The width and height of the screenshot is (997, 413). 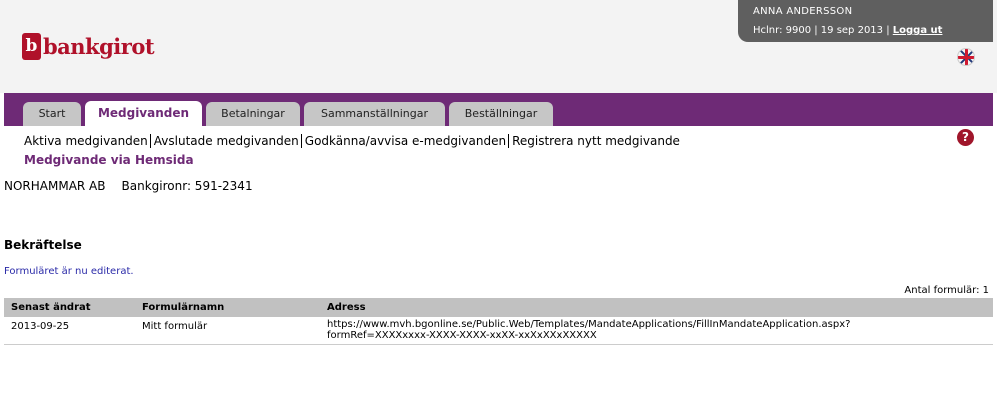 What do you see at coordinates (86, 141) in the screenshot?
I see `subnav-active-mandates: Aktiva medgivanden` at bounding box center [86, 141].